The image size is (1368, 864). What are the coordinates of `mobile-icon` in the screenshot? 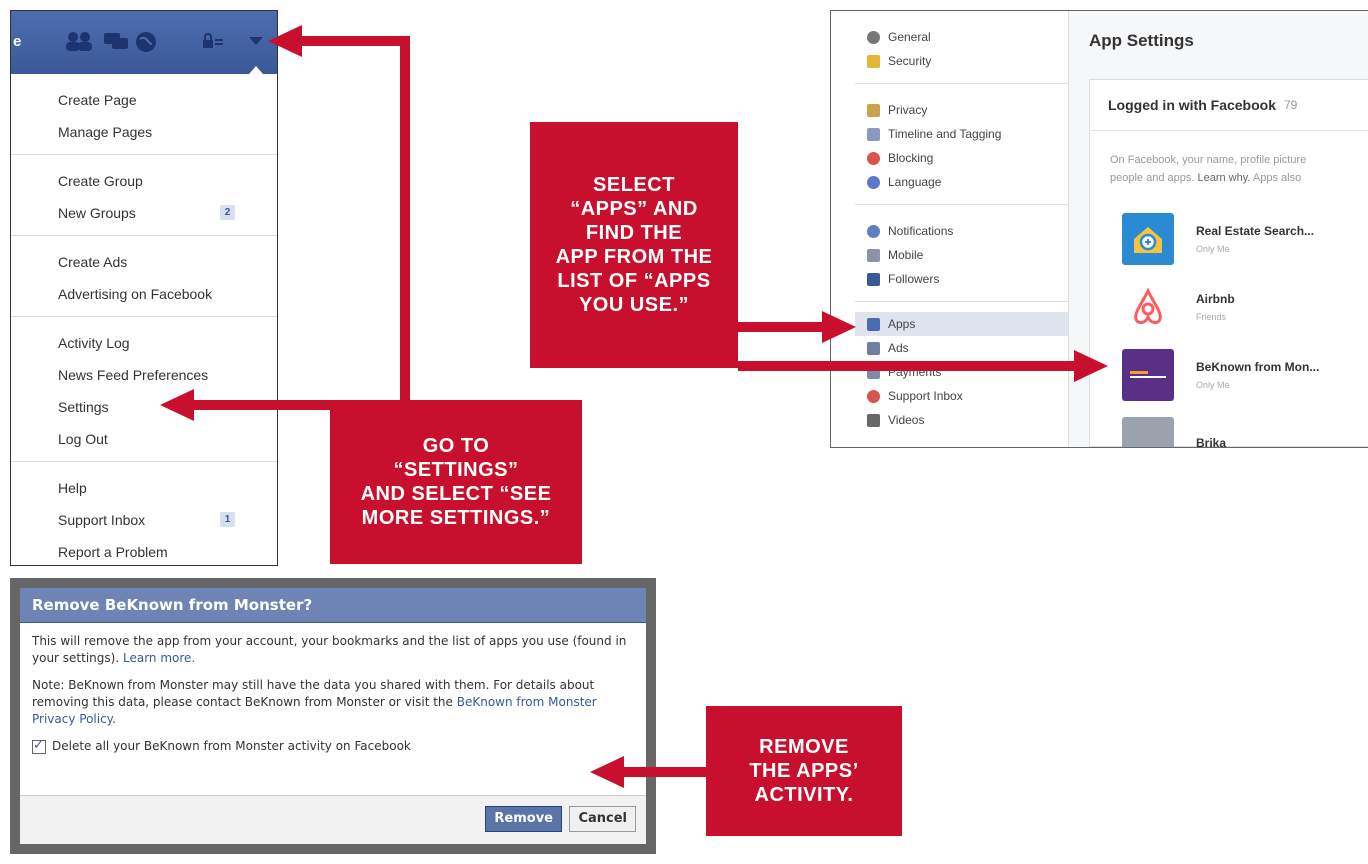 It's located at (873, 255).